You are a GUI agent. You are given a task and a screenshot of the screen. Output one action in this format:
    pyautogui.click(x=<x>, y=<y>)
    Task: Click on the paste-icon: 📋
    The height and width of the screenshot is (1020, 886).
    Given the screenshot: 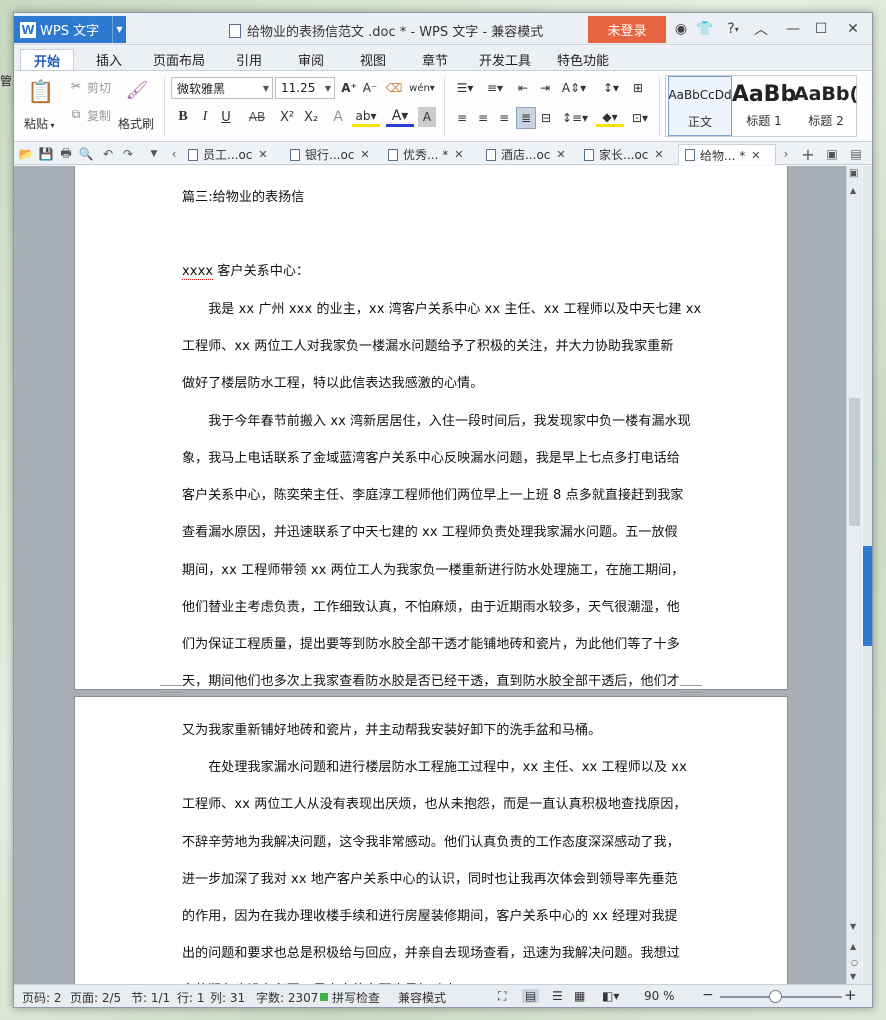 What is the action you would take?
    pyautogui.click(x=41, y=92)
    